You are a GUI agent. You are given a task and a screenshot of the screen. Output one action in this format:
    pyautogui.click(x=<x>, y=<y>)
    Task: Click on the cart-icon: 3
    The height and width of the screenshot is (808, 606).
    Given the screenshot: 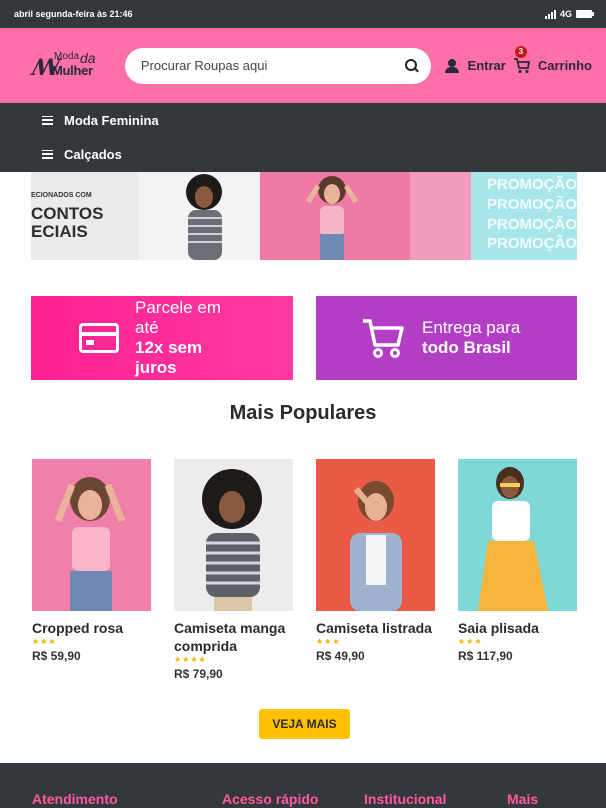 What is the action you would take?
    pyautogui.click(x=521, y=59)
    